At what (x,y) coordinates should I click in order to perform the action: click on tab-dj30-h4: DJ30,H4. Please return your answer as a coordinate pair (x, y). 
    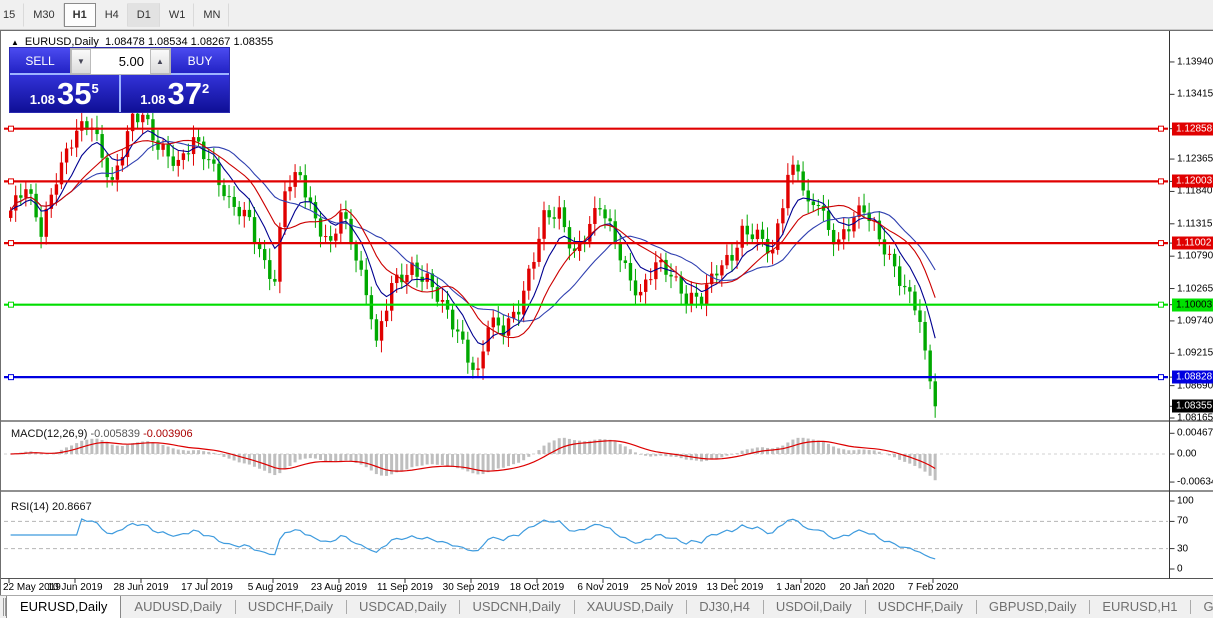
    Looking at the image, I should click on (724, 607).